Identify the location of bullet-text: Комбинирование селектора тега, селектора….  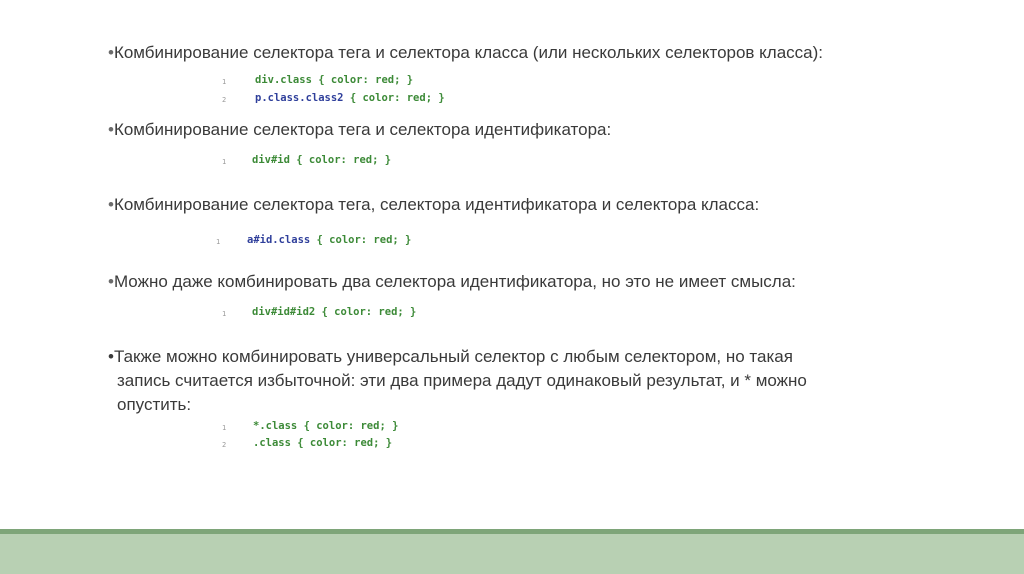
(436, 204).